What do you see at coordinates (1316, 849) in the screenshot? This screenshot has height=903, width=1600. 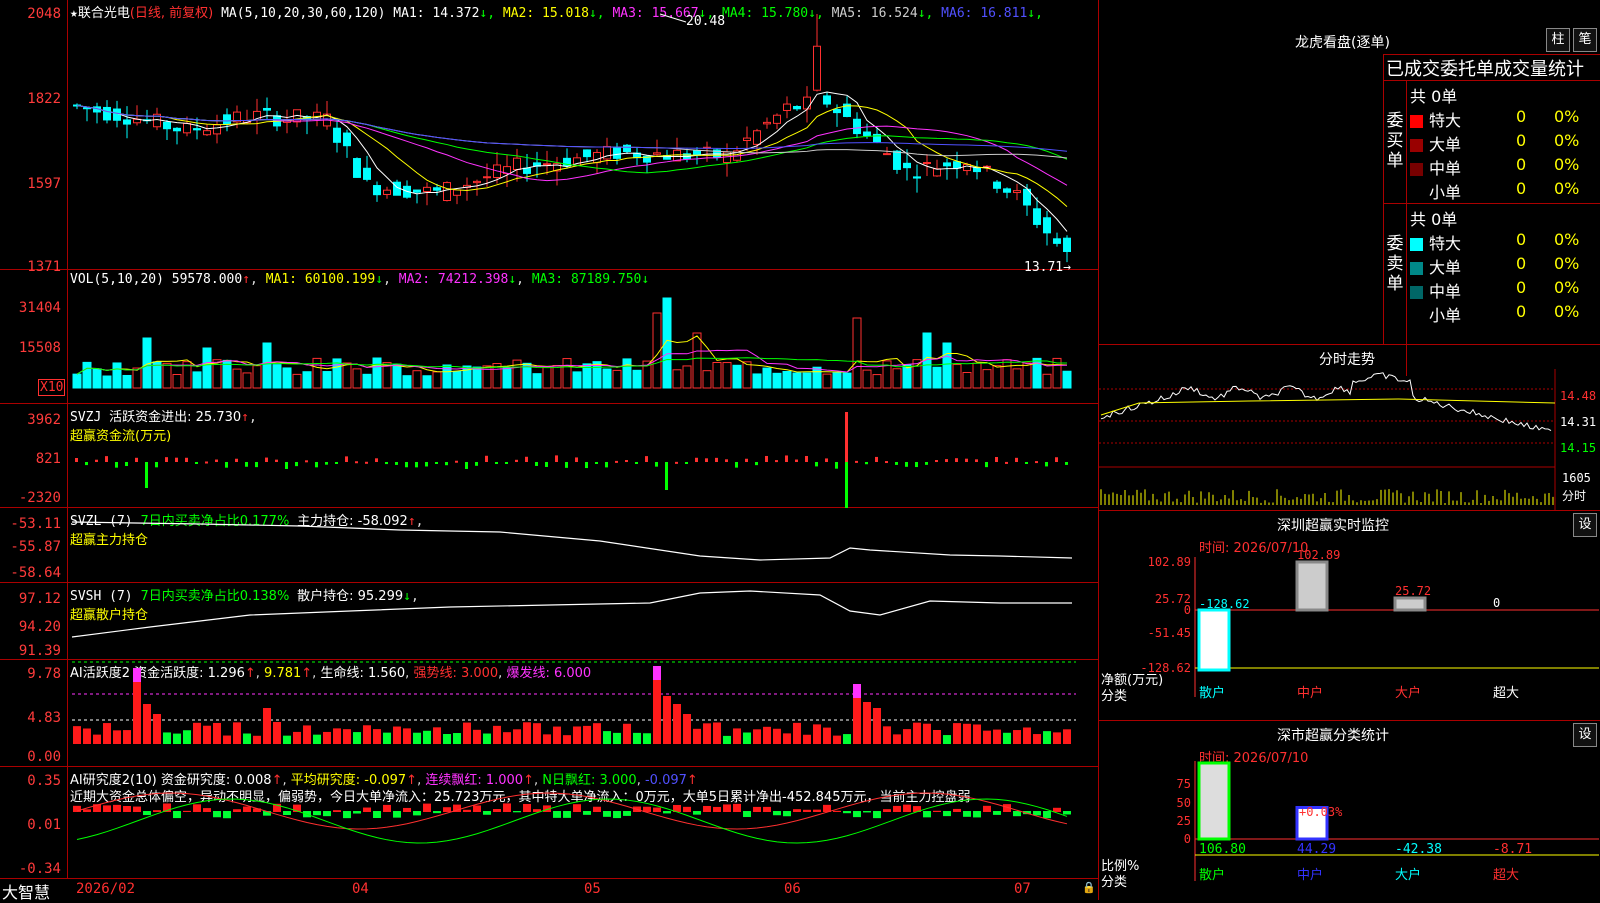 I see `classify-bar-label: 44.29` at bounding box center [1316, 849].